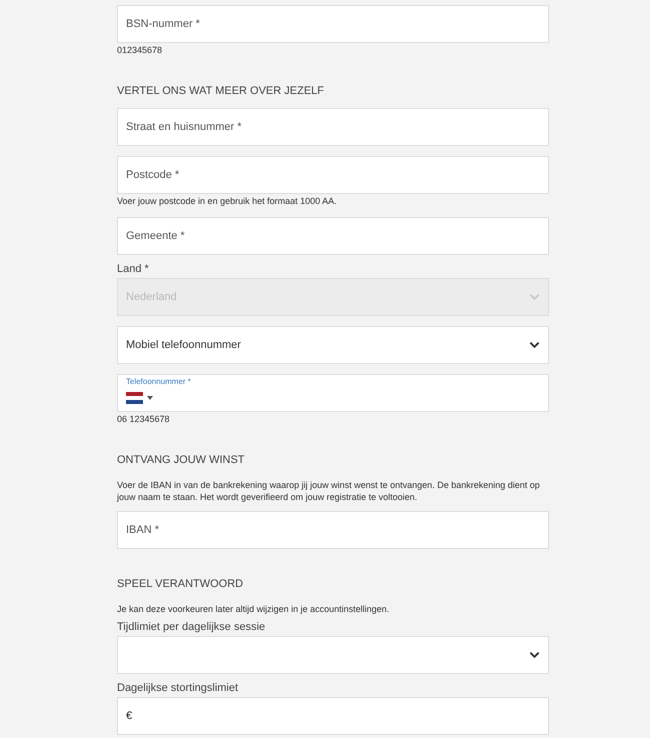  I want to click on hint-text: 06 12345678, so click(144, 419).